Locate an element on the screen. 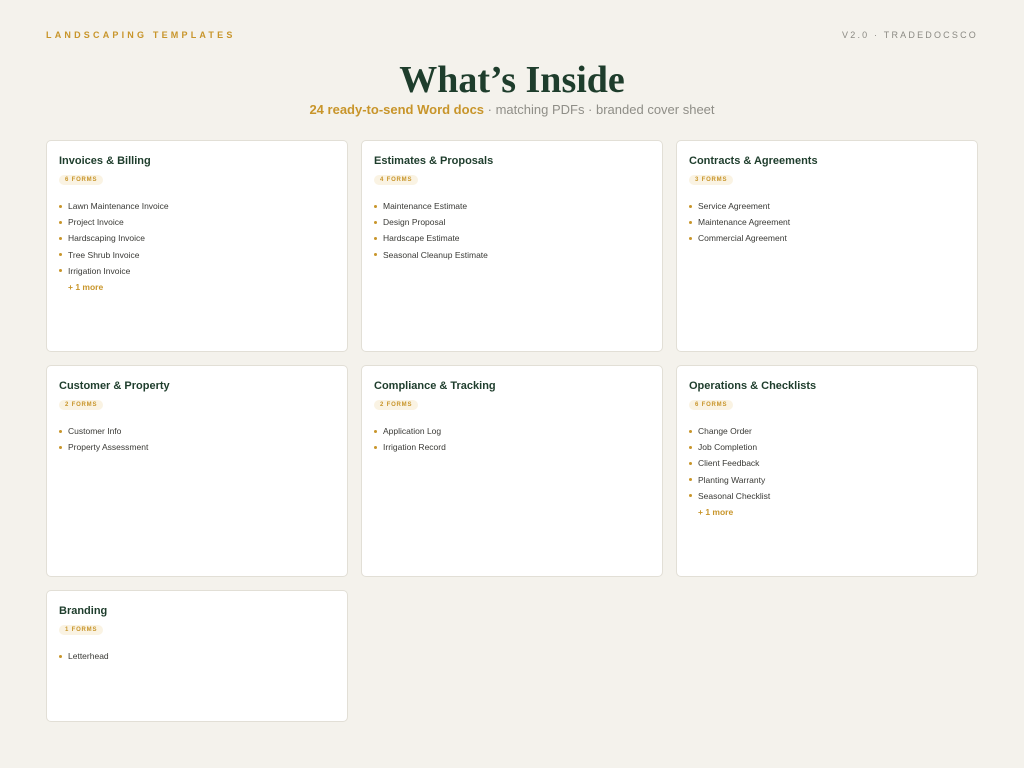 The image size is (1024, 768). list-item: Maintenance Estimate is located at coordinates (512, 206).